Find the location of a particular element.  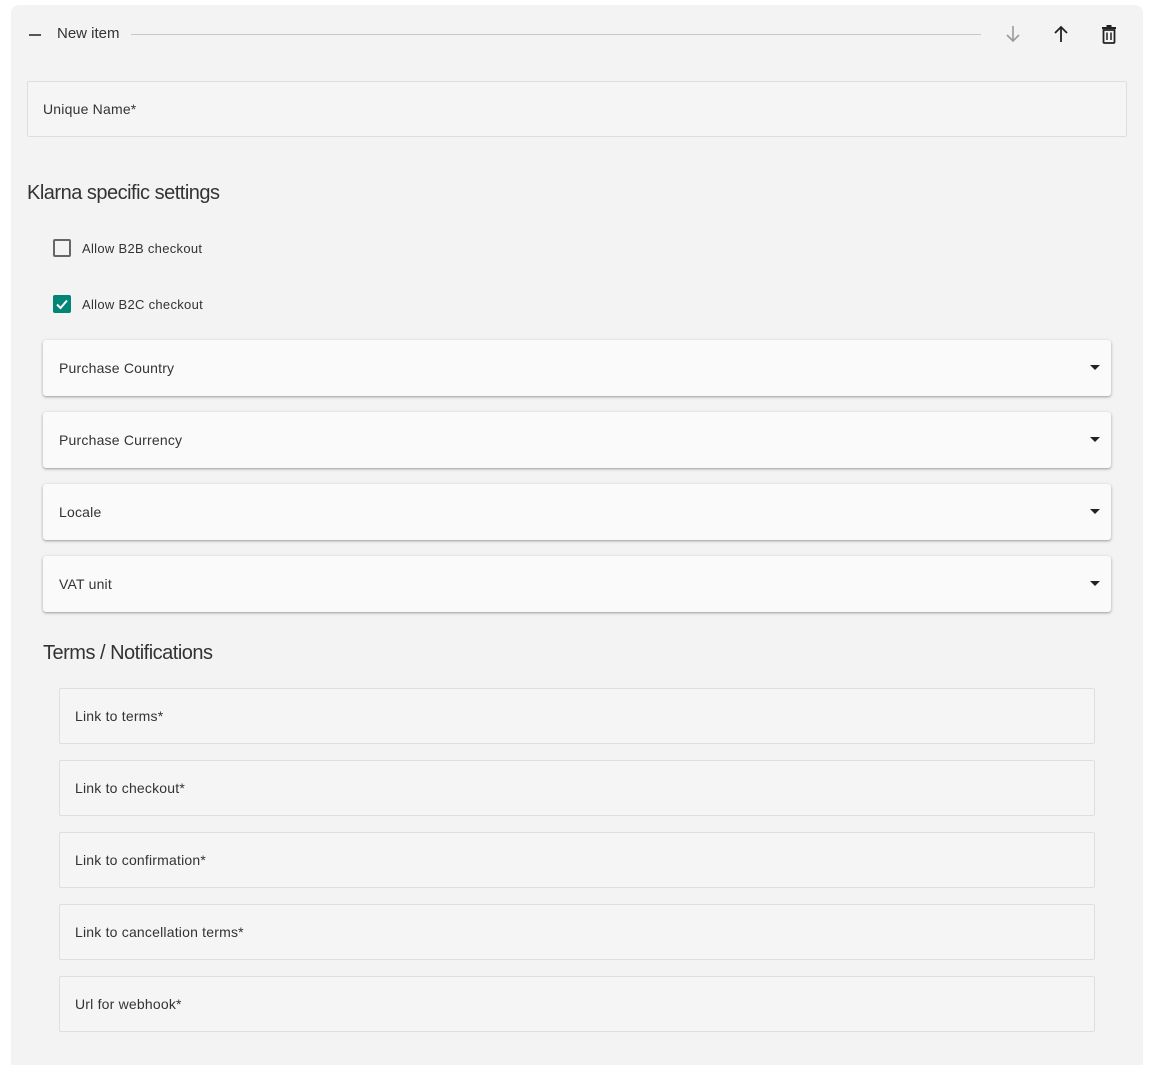

b2b-checkout-row: Allow B2B checkout is located at coordinates (127, 248).